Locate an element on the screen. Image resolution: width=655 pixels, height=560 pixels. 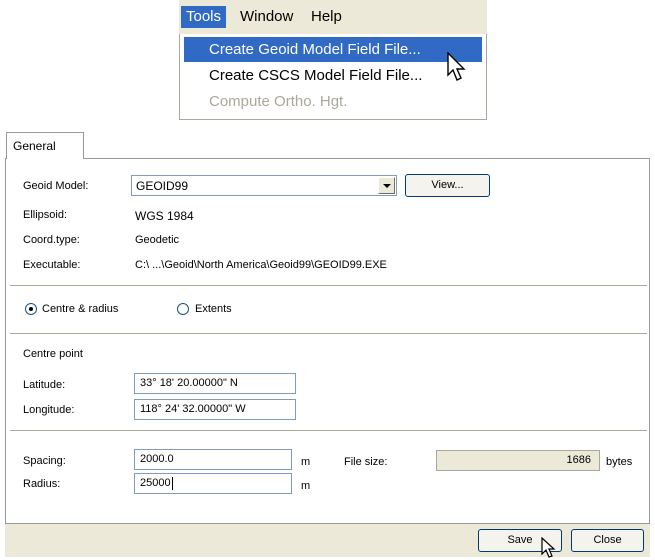
extents-label: Extents is located at coordinates (213, 309).